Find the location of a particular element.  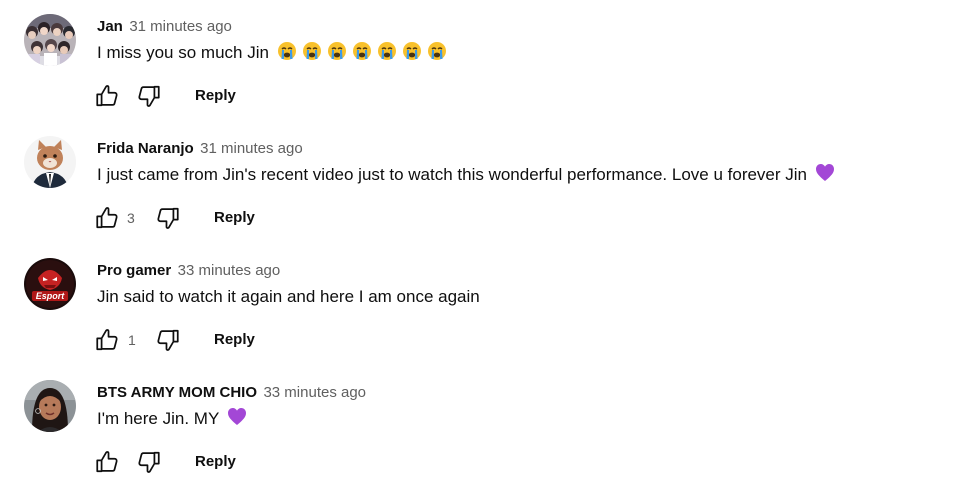

group-photo-avatar-image is located at coordinates (50, 40).